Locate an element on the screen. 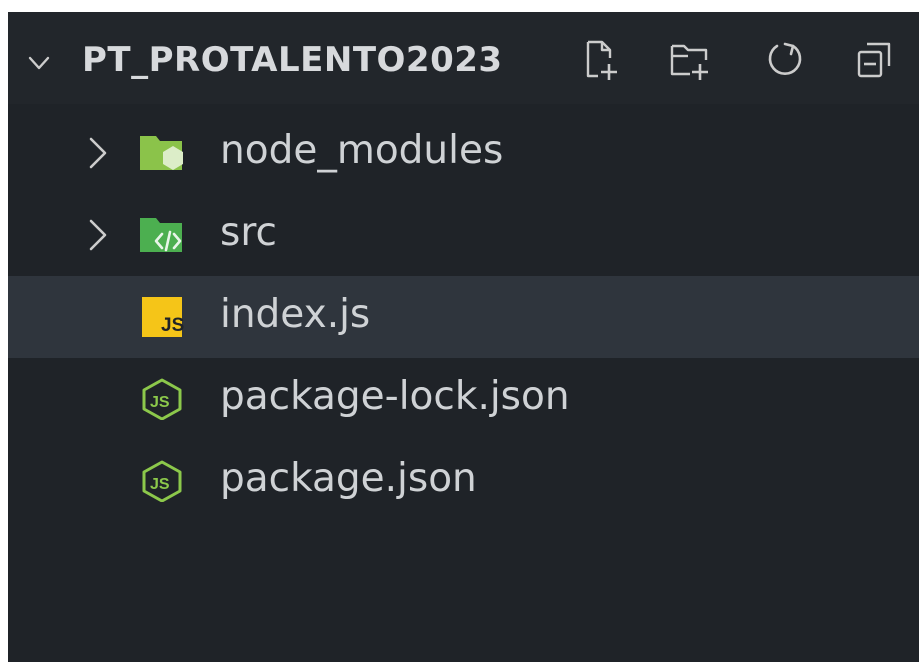  tree-item-node-modules: node_modules is located at coordinates (463, 153).